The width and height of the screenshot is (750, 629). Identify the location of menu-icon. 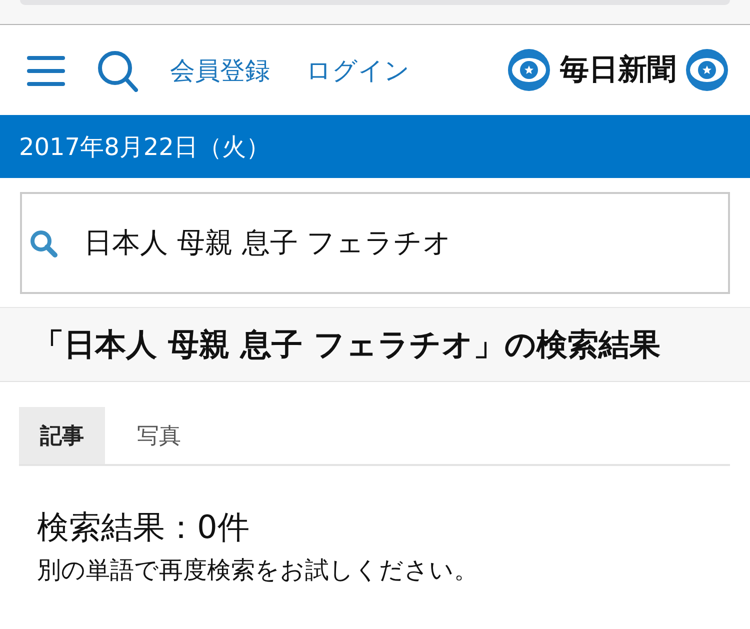
(46, 71).